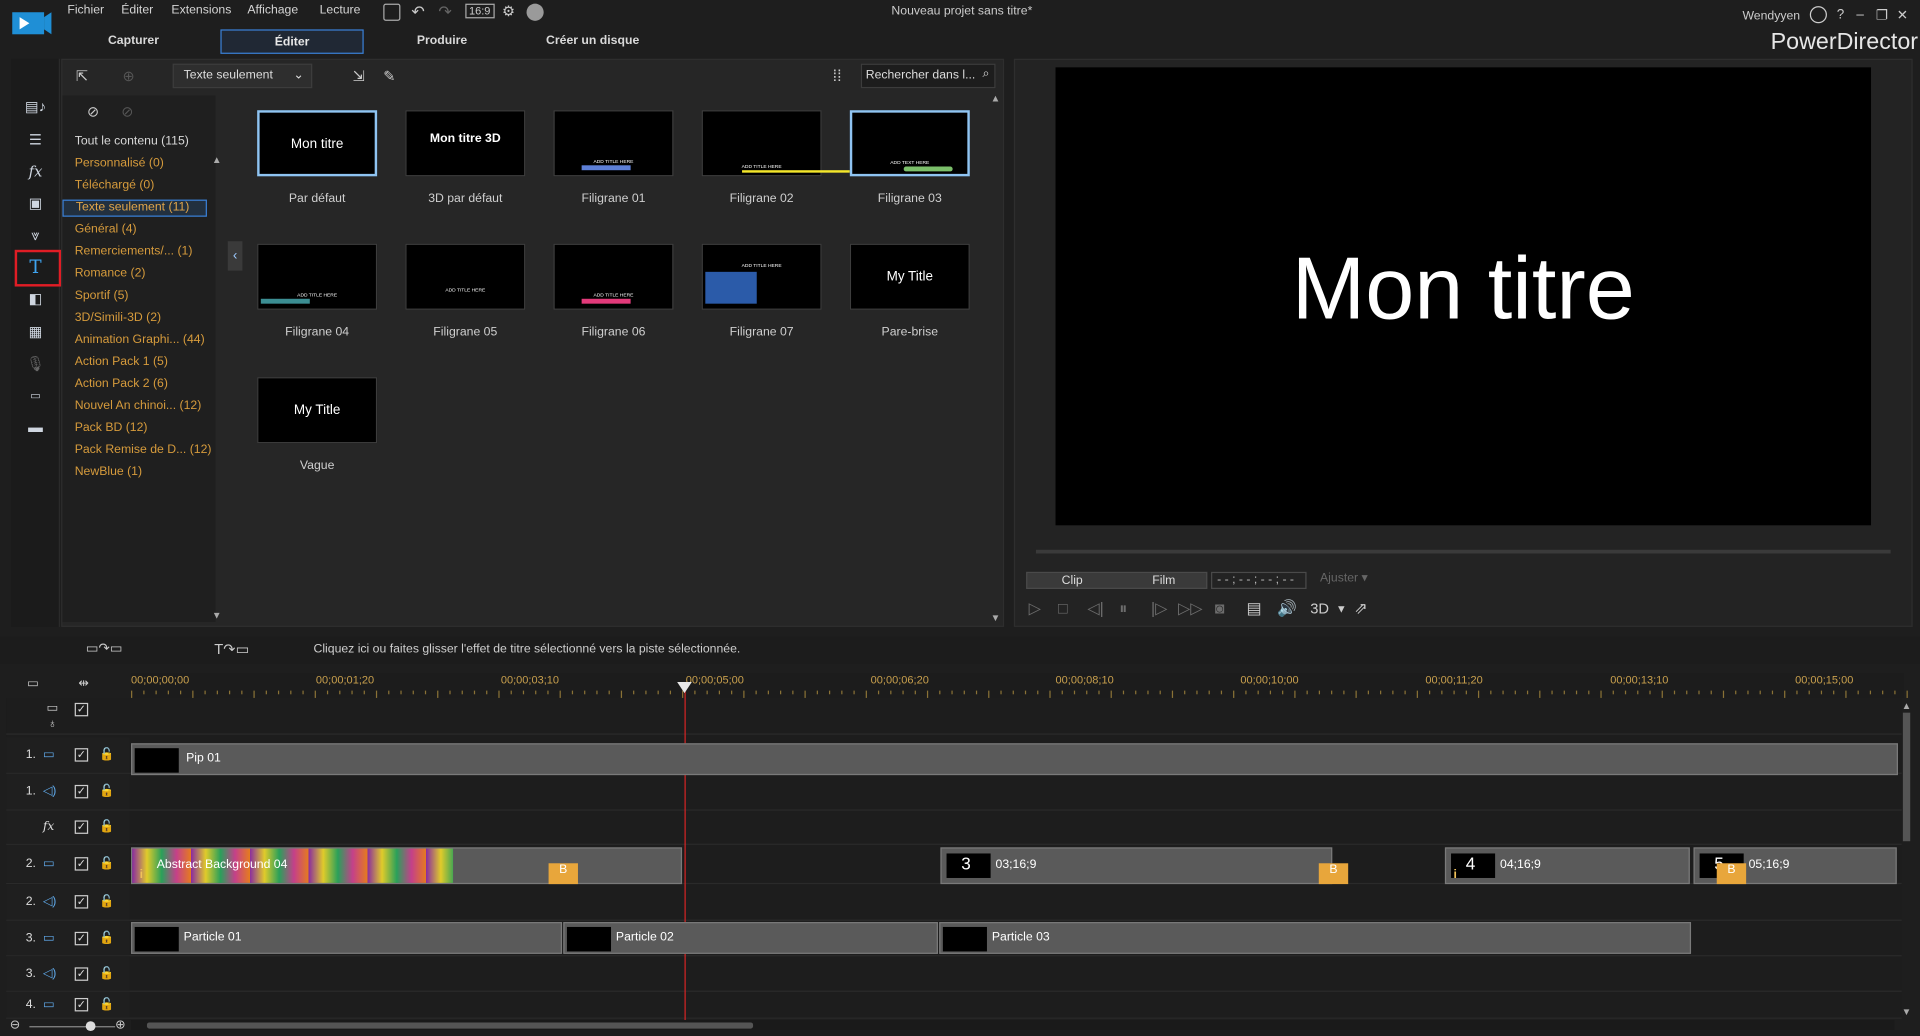 This screenshot has width=1920, height=1036. I want to click on redo-icon: ↷, so click(444, 12).